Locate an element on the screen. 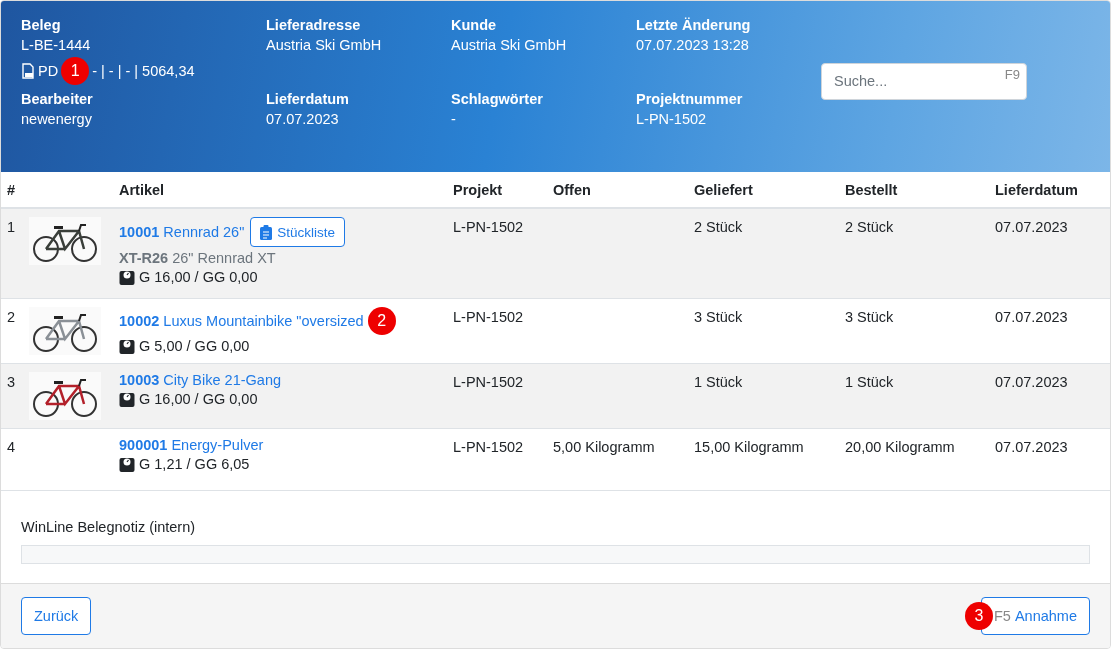  column-header: Bestellt is located at coordinates (872, 189).